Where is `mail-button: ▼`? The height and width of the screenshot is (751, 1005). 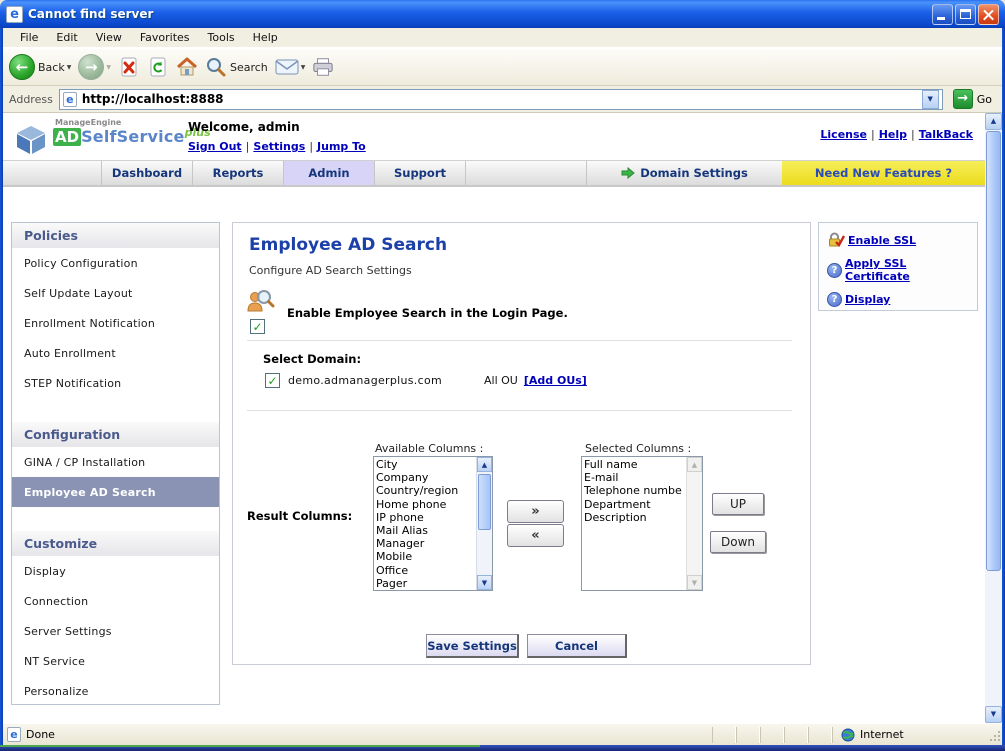 mail-button: ▼ is located at coordinates (290, 67).